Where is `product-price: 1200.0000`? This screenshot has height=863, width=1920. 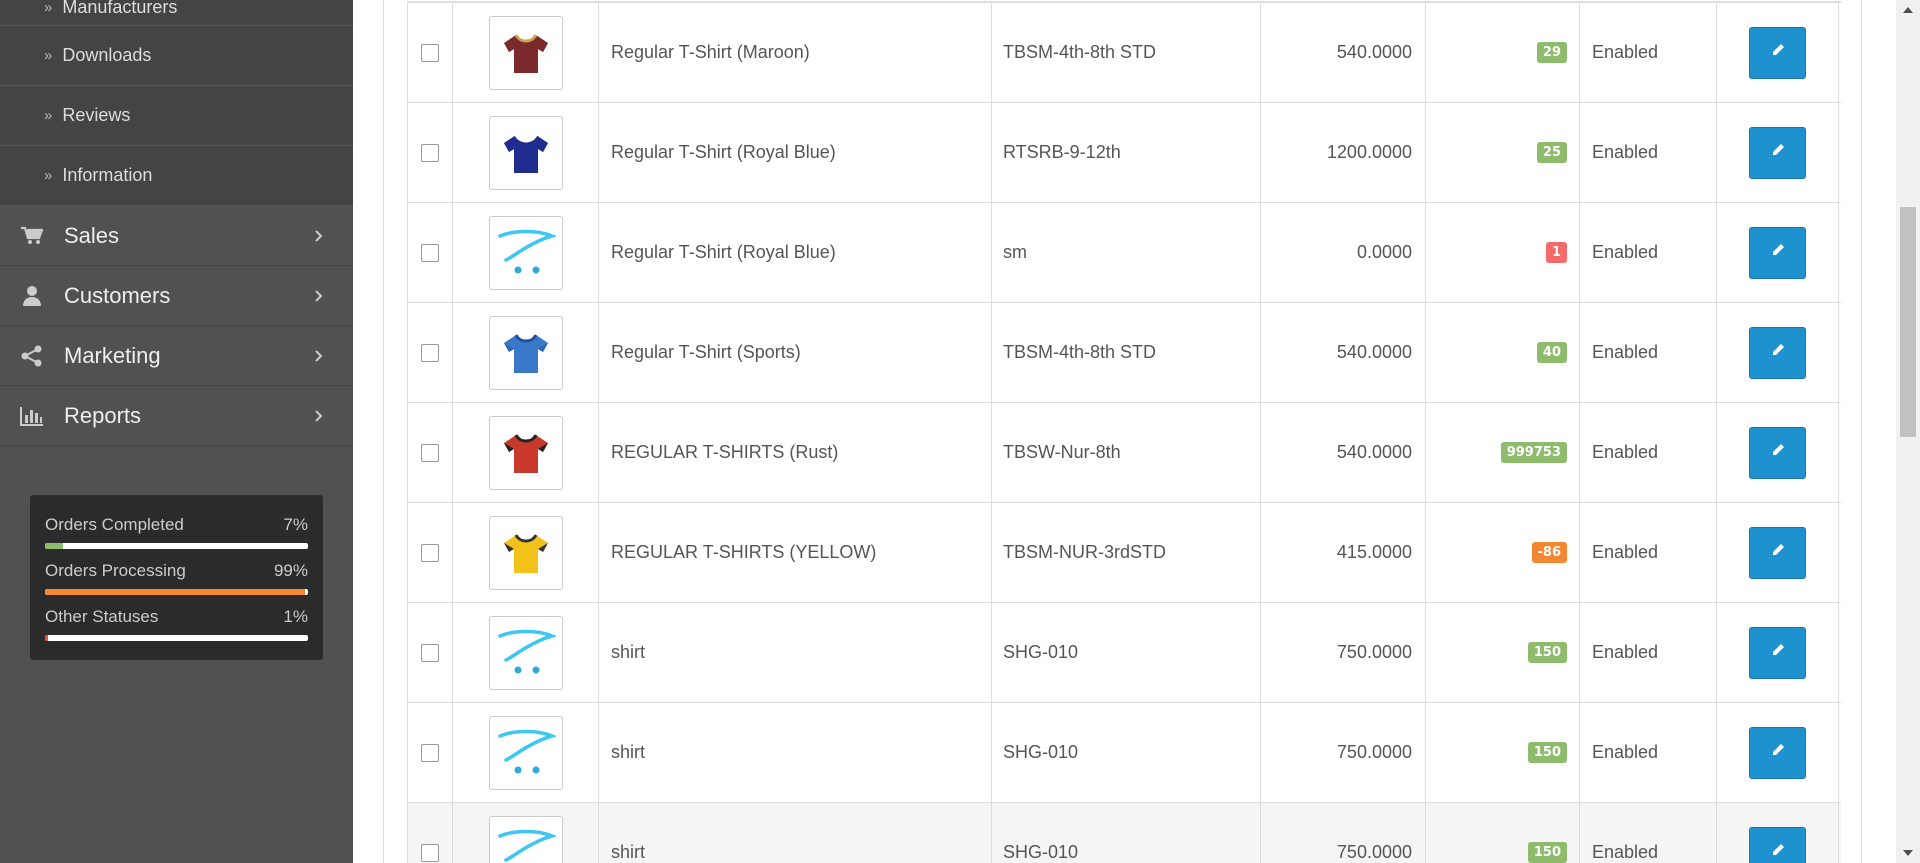 product-price: 1200.0000 is located at coordinates (1342, 152).